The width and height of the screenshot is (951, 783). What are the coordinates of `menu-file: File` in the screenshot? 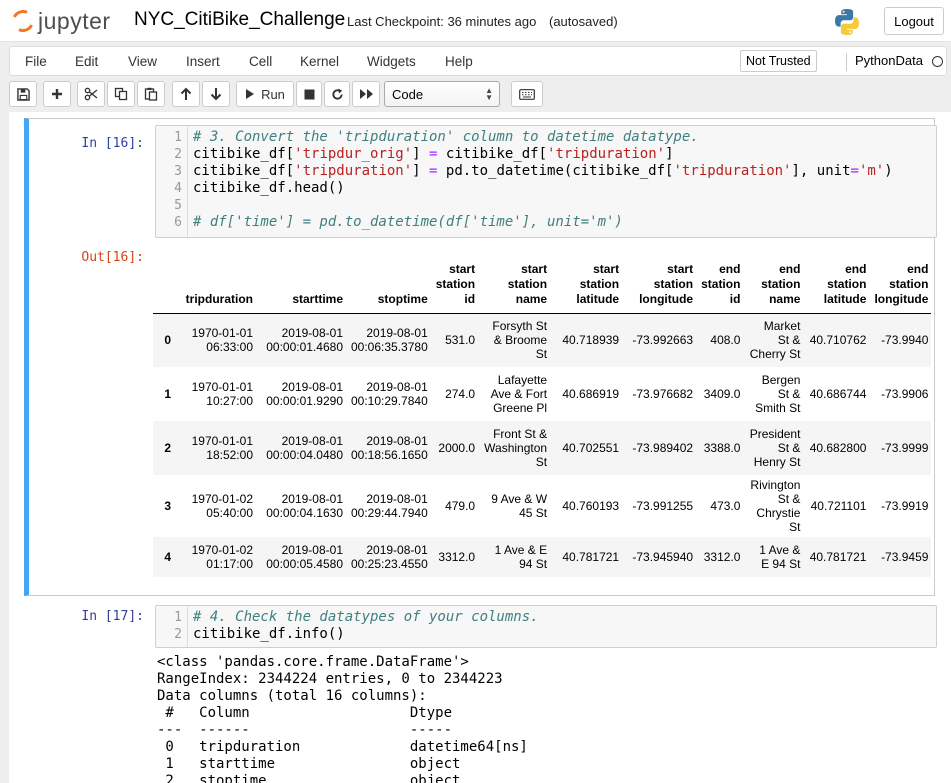 It's located at (36, 61).